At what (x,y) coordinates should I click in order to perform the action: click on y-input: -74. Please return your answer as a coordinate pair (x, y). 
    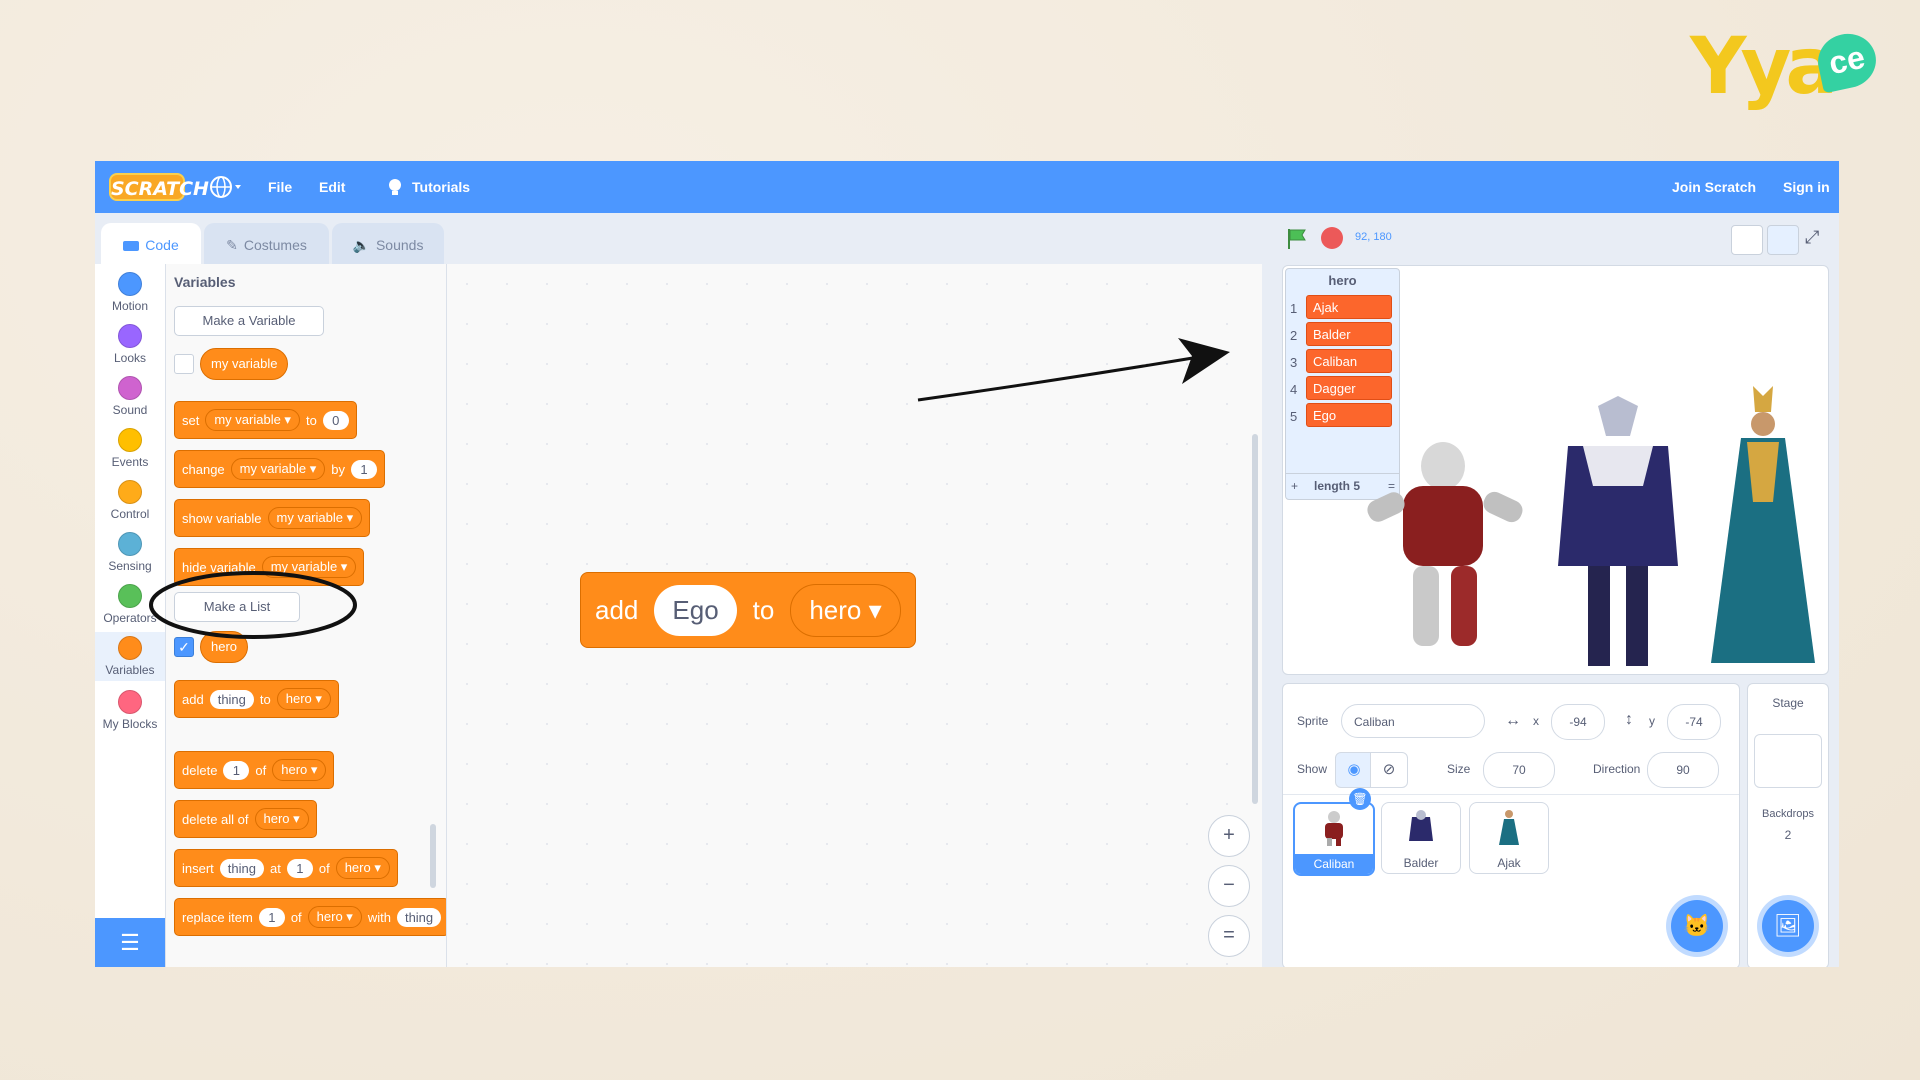
    Looking at the image, I should click on (1694, 722).